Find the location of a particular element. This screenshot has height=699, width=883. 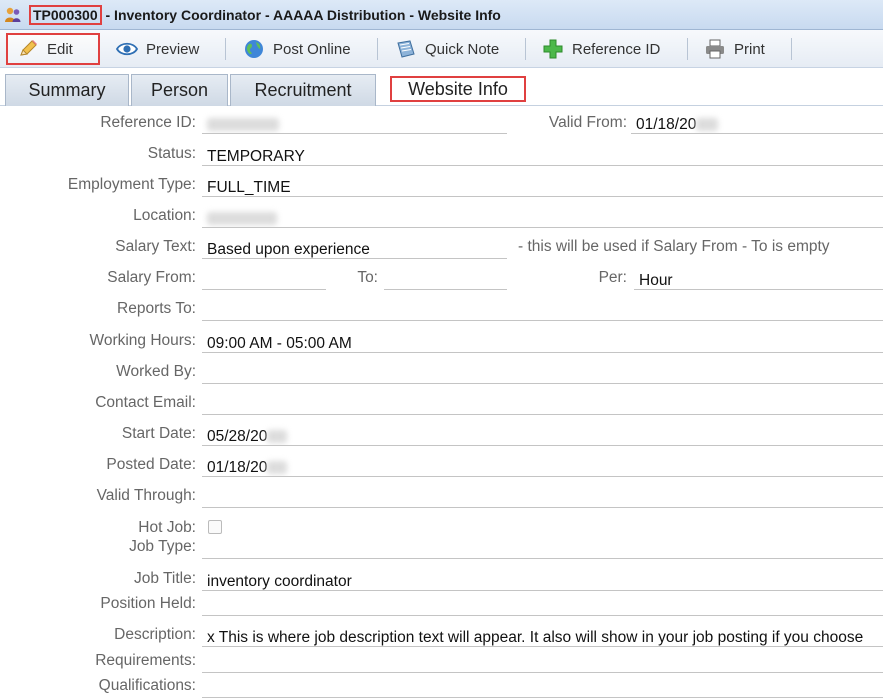

salary-from-field is located at coordinates (264, 277).